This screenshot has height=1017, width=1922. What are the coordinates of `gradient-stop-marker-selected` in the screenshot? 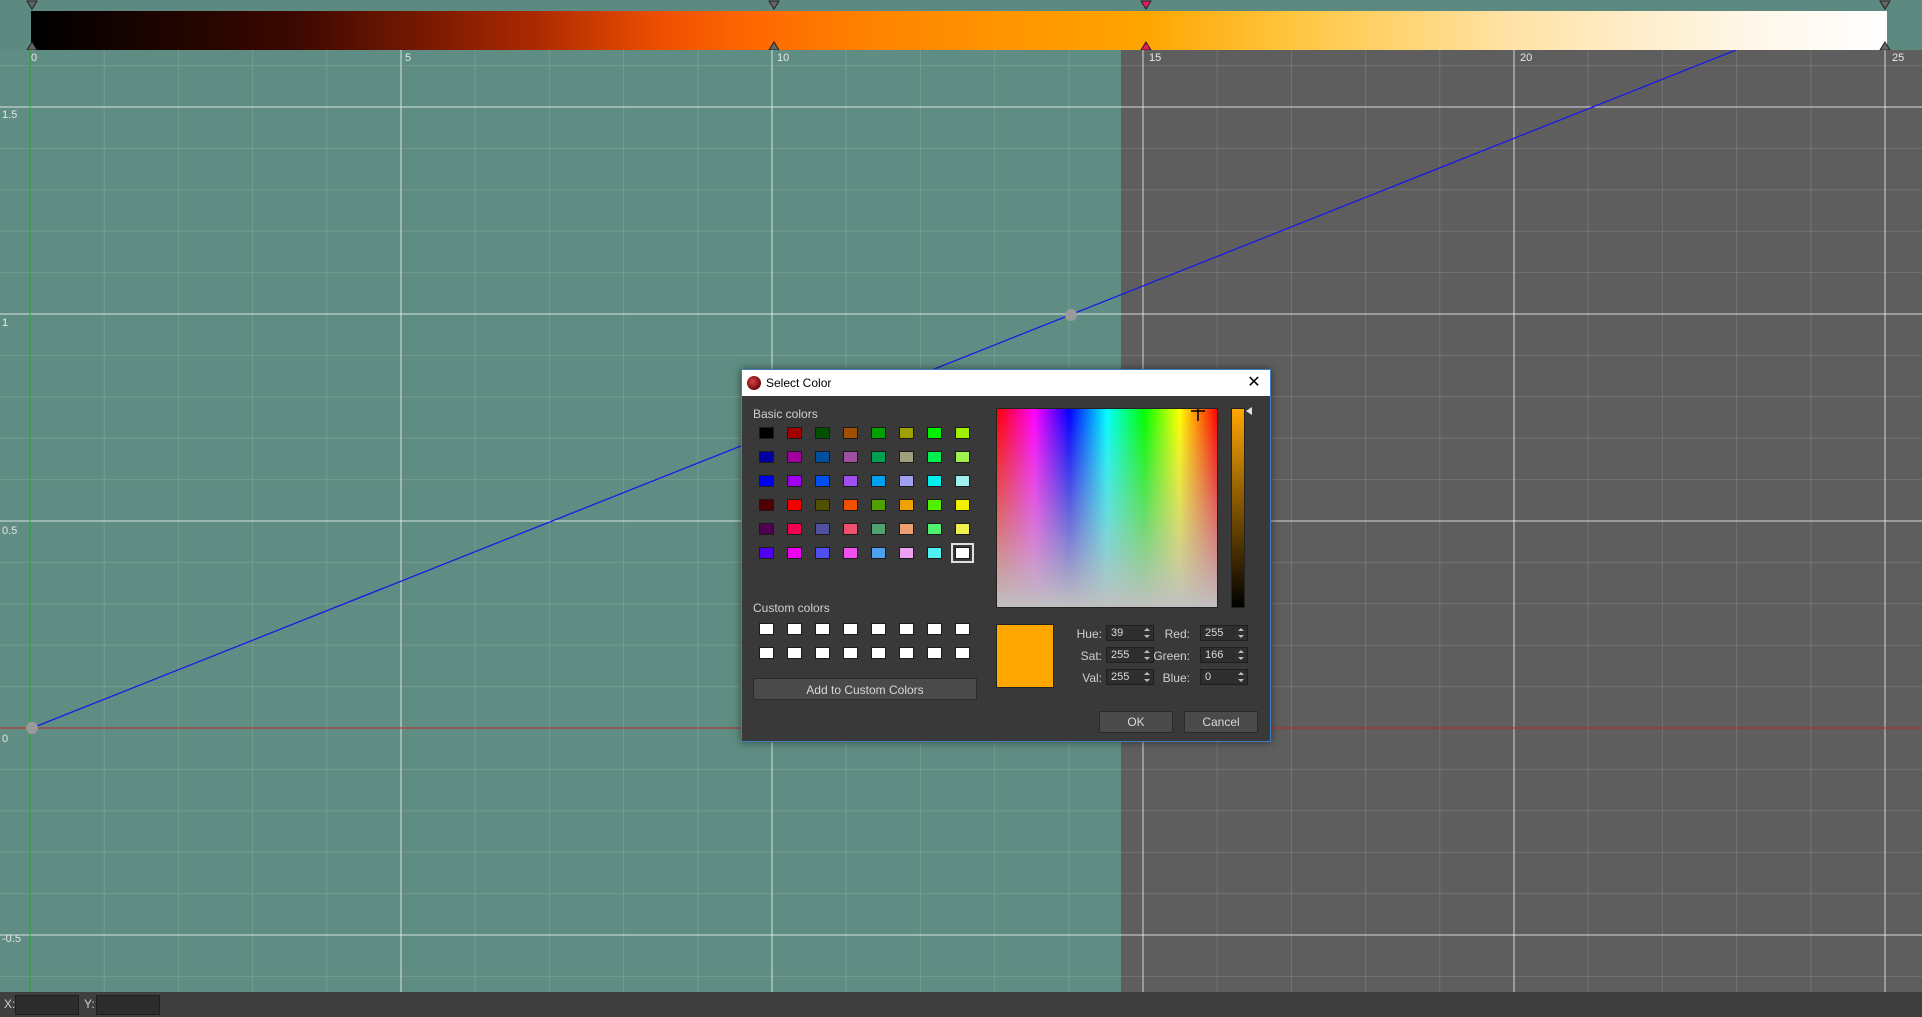 It's located at (1146, 5).